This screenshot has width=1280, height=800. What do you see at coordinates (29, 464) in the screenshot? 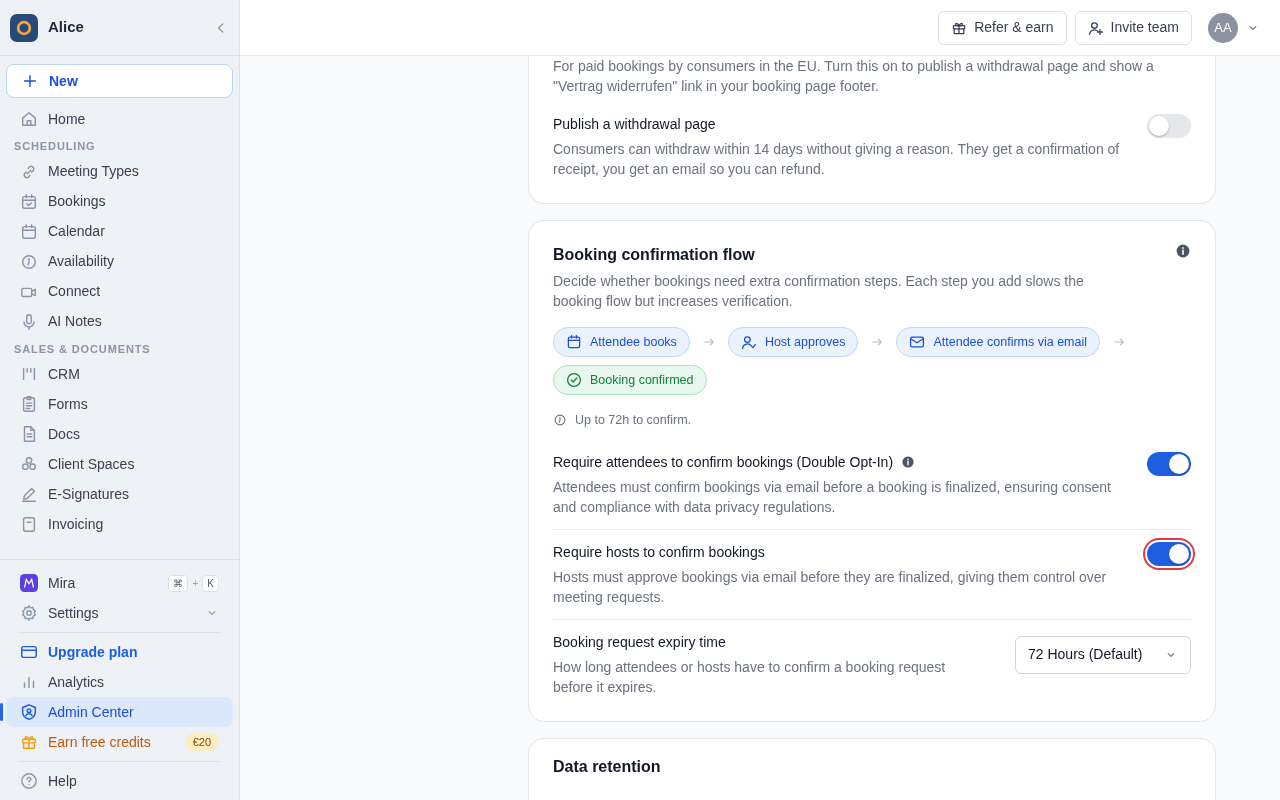
I see `circles-icon` at bounding box center [29, 464].